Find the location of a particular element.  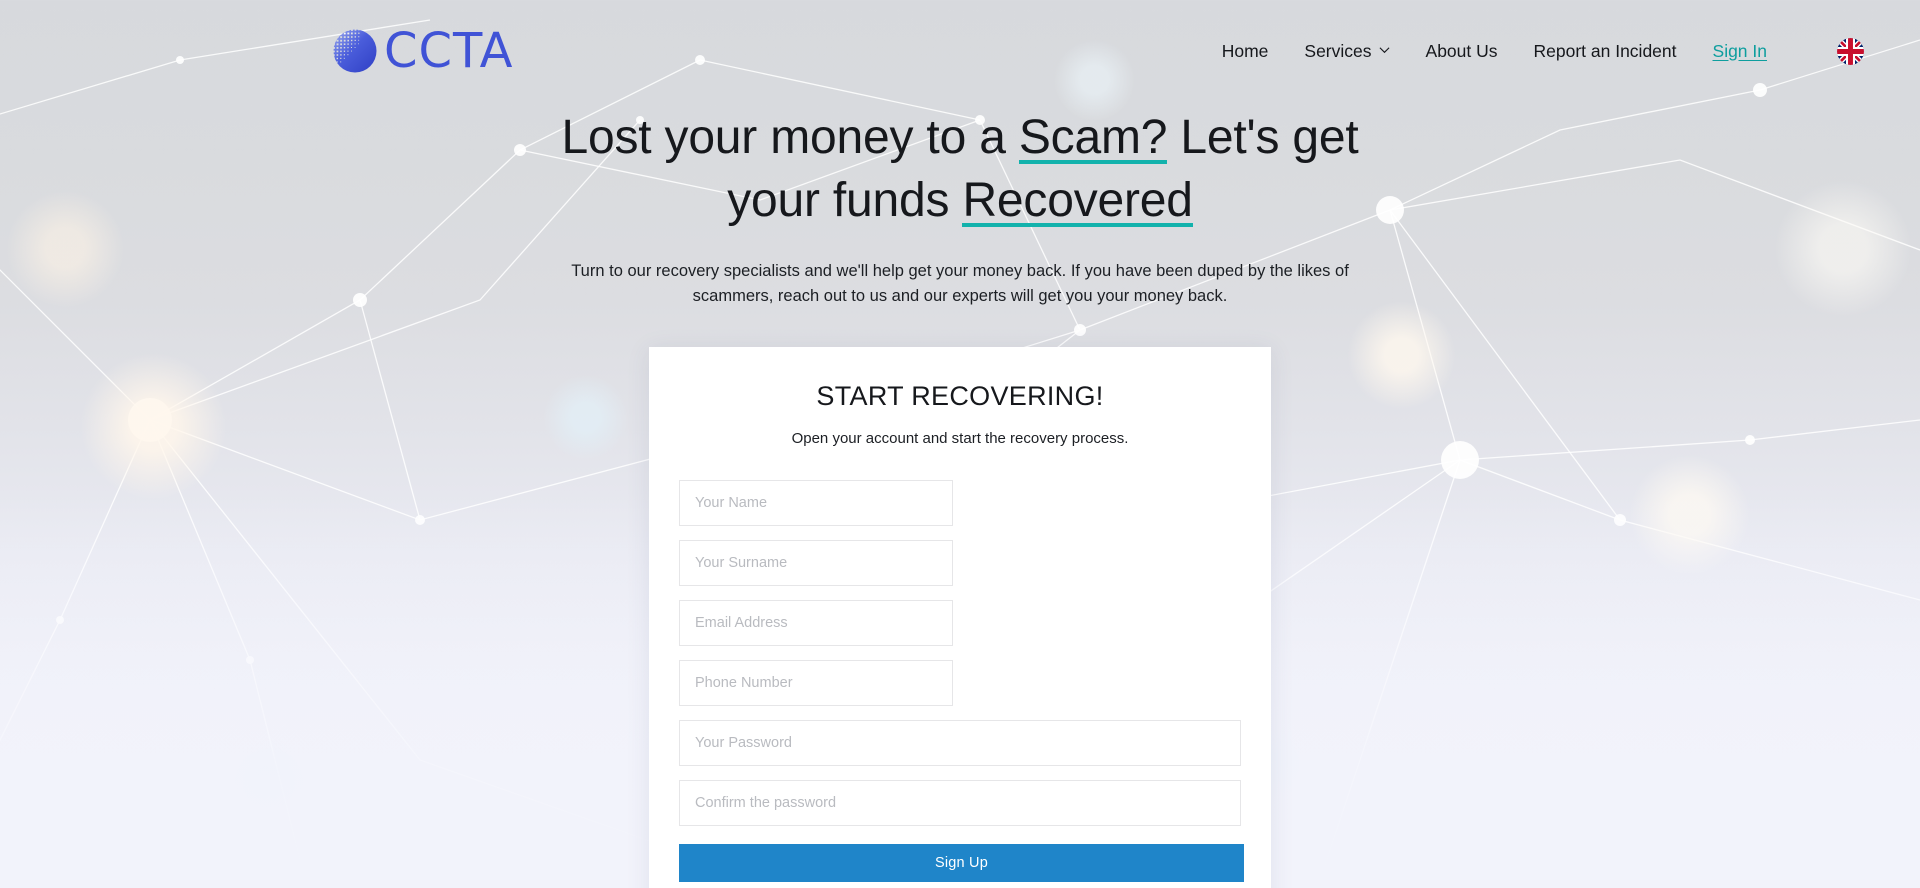

brand-logo: CCTA is located at coordinates (422, 51).